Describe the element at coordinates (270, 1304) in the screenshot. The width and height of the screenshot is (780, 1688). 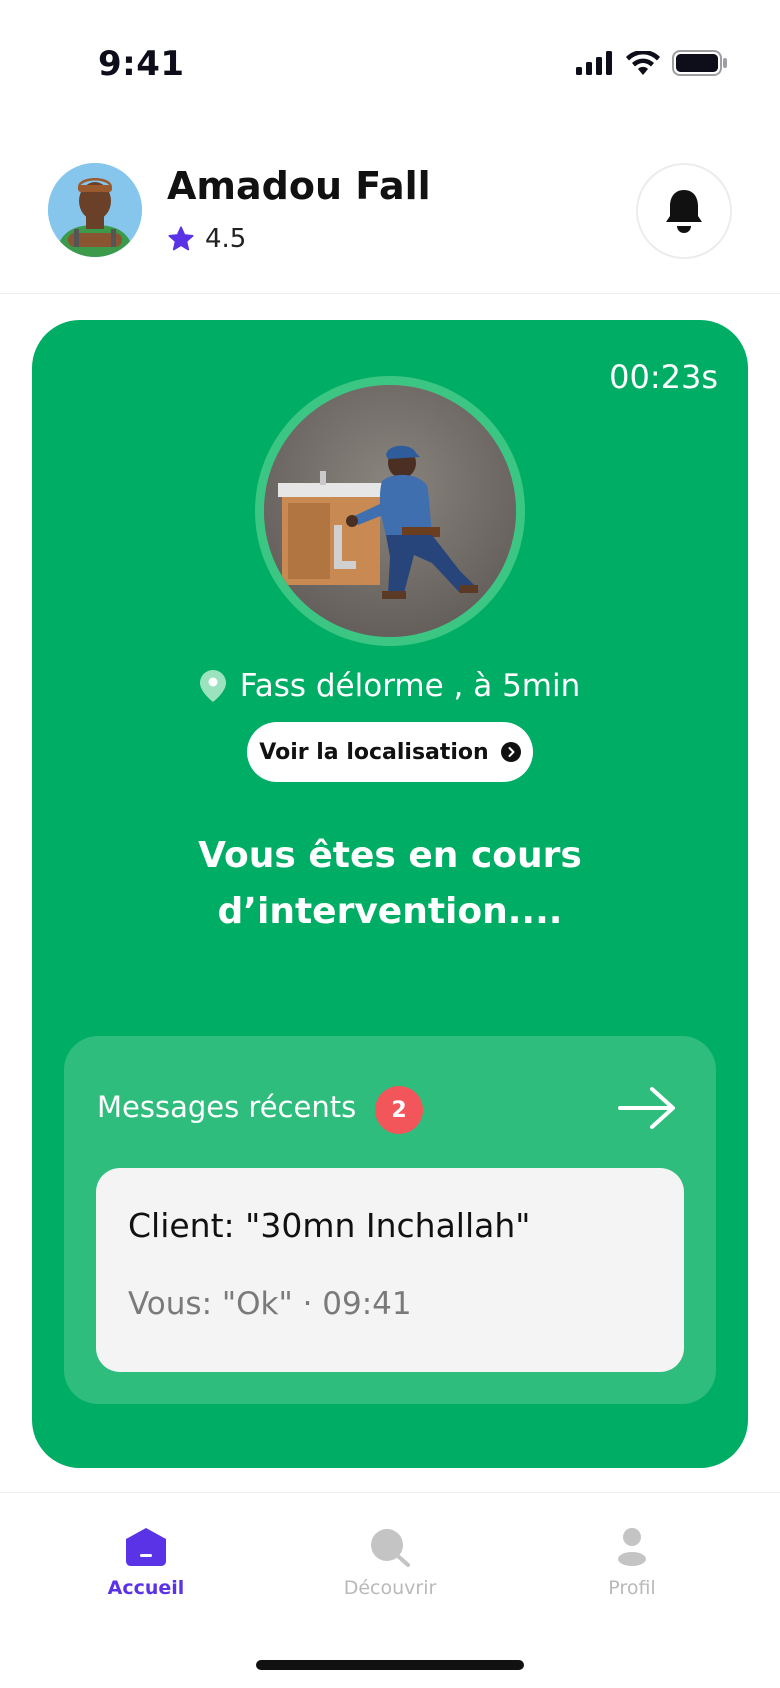
I see `my-reply: Vous: "Ok" · 09:41` at that location.